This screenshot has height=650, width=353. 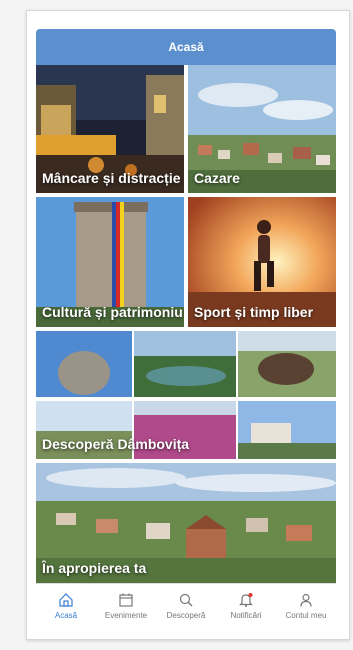 I want to click on home-icon, so click(x=66, y=600).